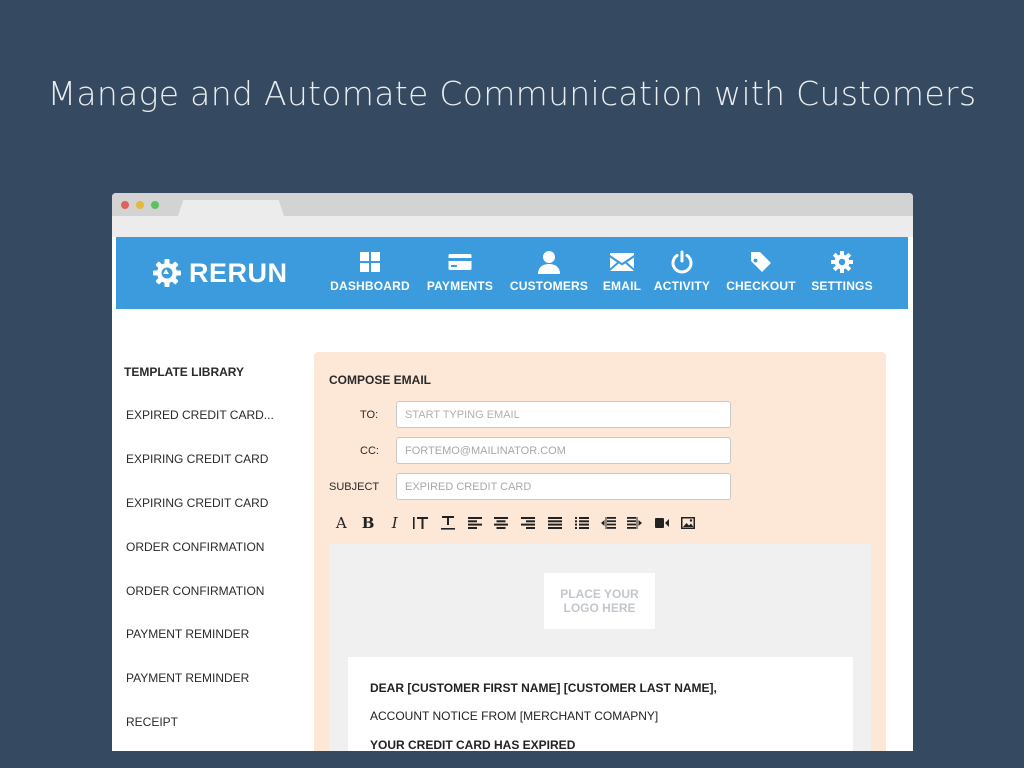 This screenshot has width=1024, height=768. I want to click on text-height-icon, so click(421, 523).